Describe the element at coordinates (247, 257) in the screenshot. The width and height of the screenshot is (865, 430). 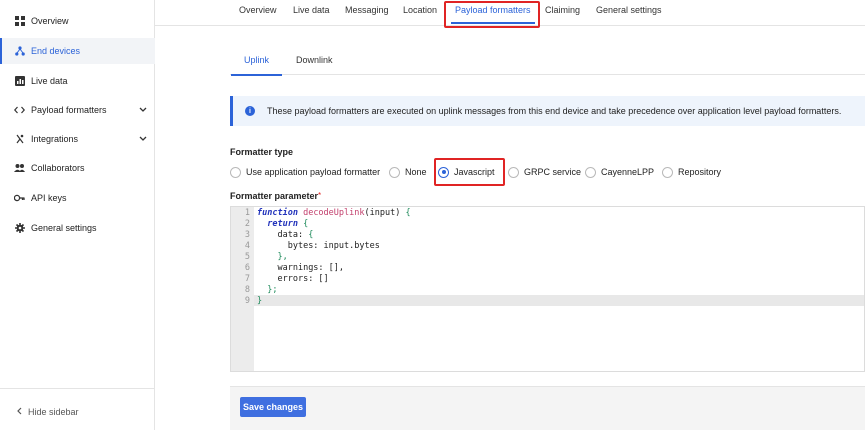
I see `line-number: 5` at that location.